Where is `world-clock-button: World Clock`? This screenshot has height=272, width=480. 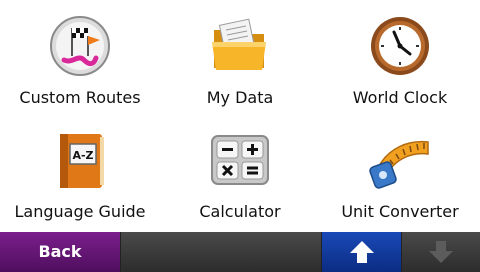 world-clock-button: World Clock is located at coordinates (400, 58).